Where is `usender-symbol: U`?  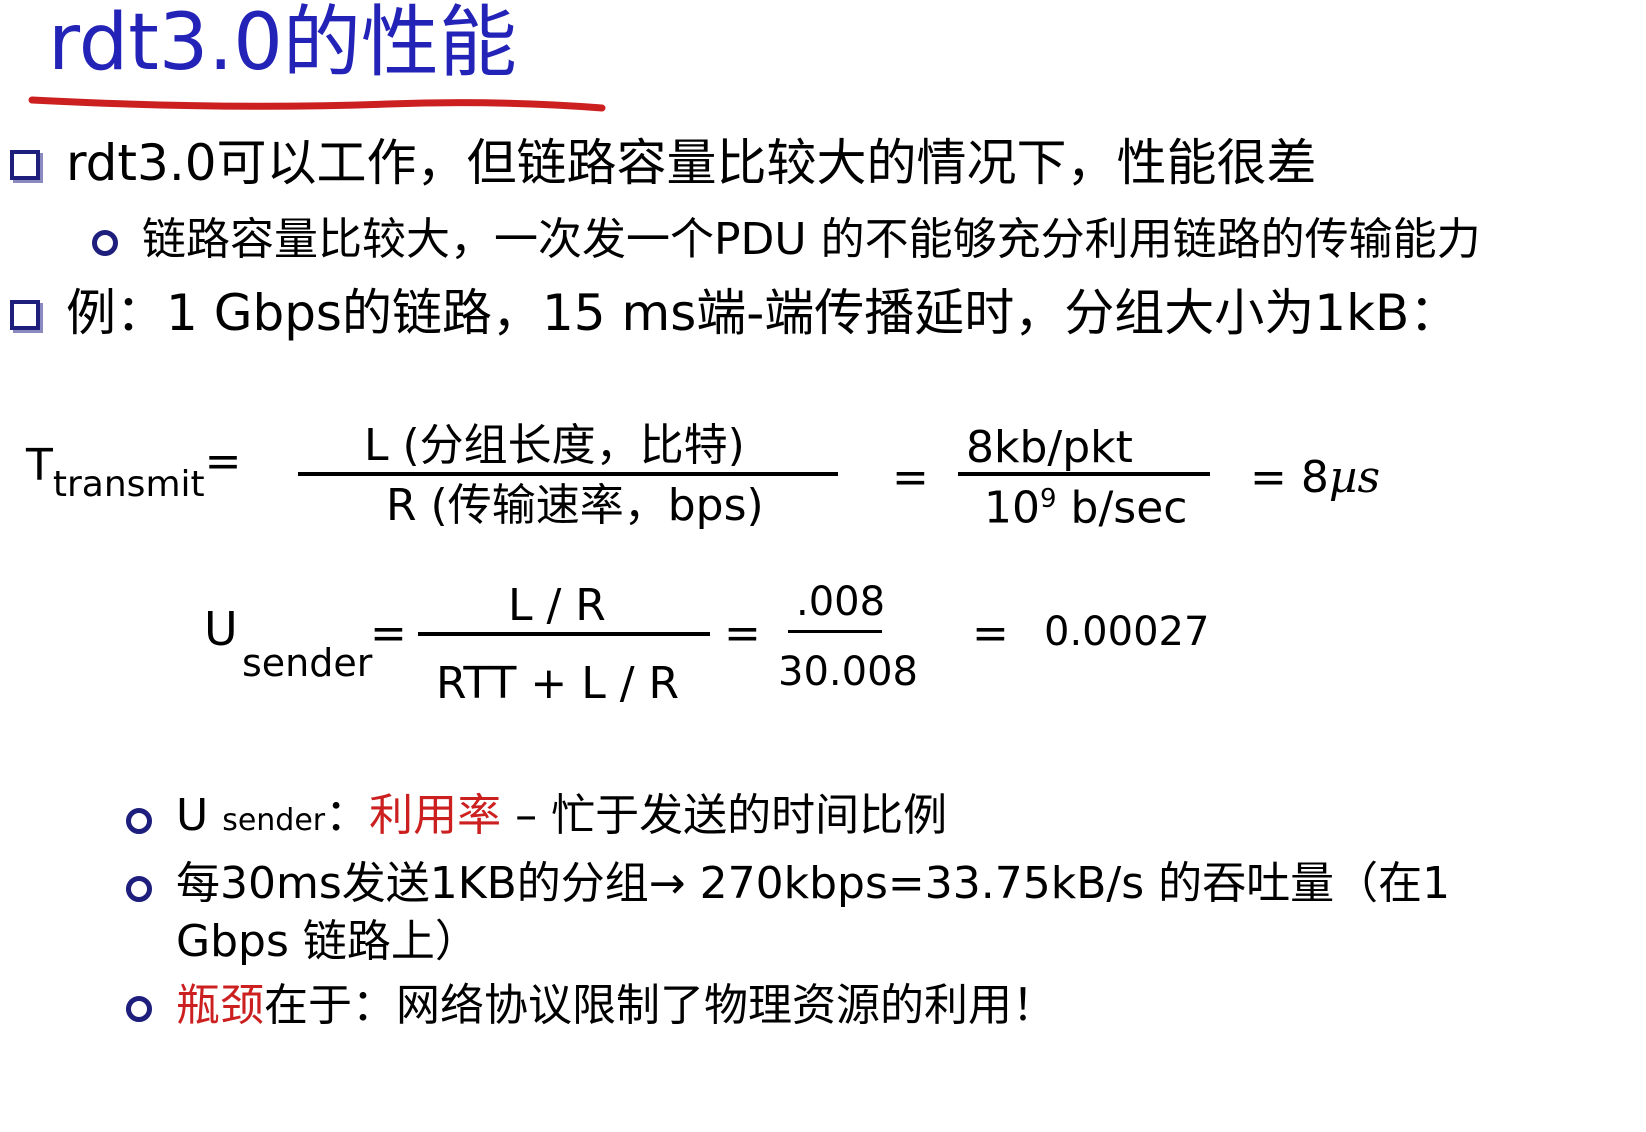
usender-symbol: U is located at coordinates (221, 629).